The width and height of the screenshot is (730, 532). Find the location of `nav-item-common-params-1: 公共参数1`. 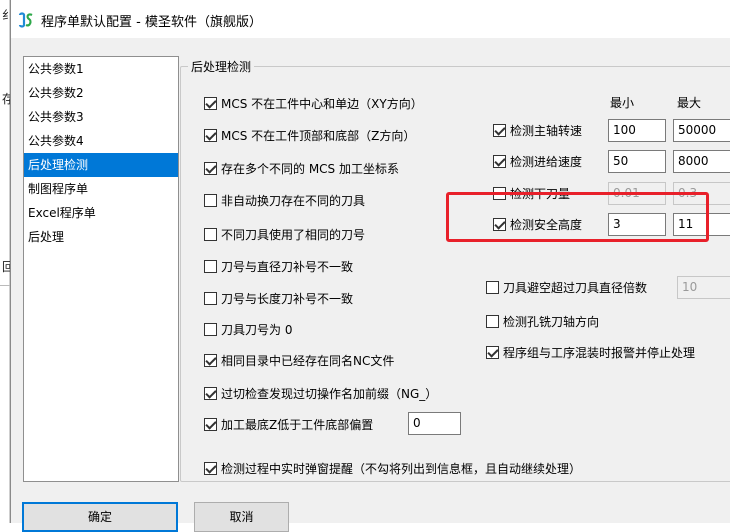

nav-item-common-params-1: 公共参数1 is located at coordinates (101, 69).